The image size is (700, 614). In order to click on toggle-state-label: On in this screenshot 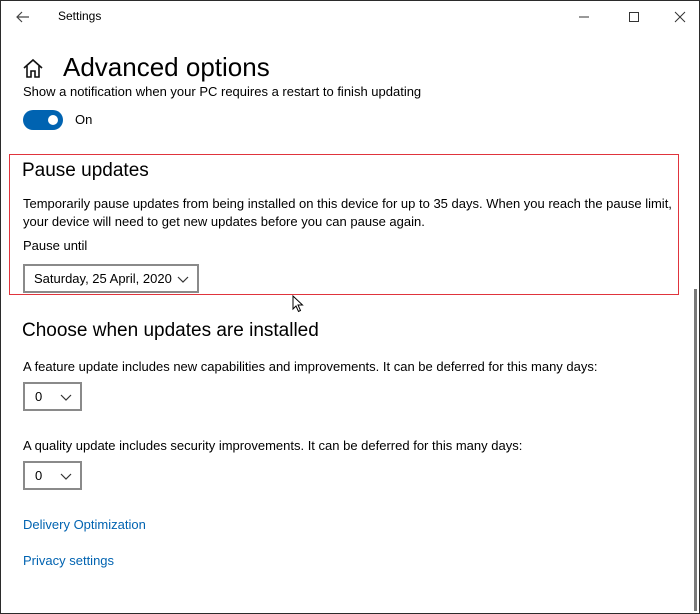, I will do `click(84, 119)`.